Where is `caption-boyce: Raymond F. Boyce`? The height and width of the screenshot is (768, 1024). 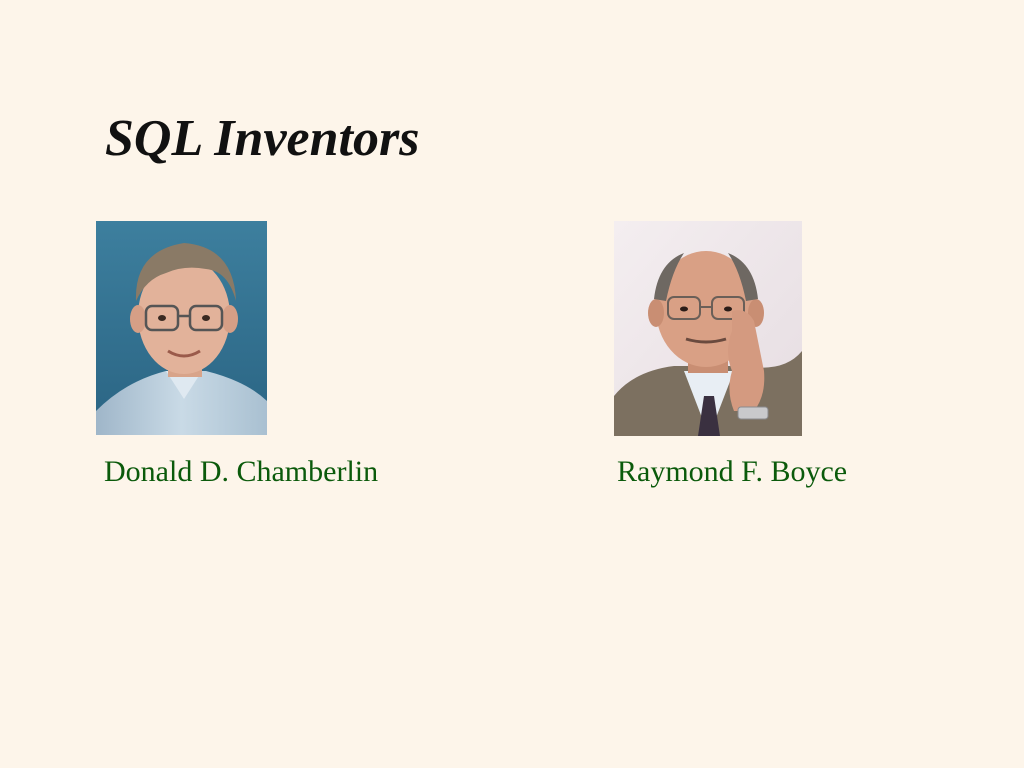 caption-boyce: Raymond F. Boyce is located at coordinates (732, 471).